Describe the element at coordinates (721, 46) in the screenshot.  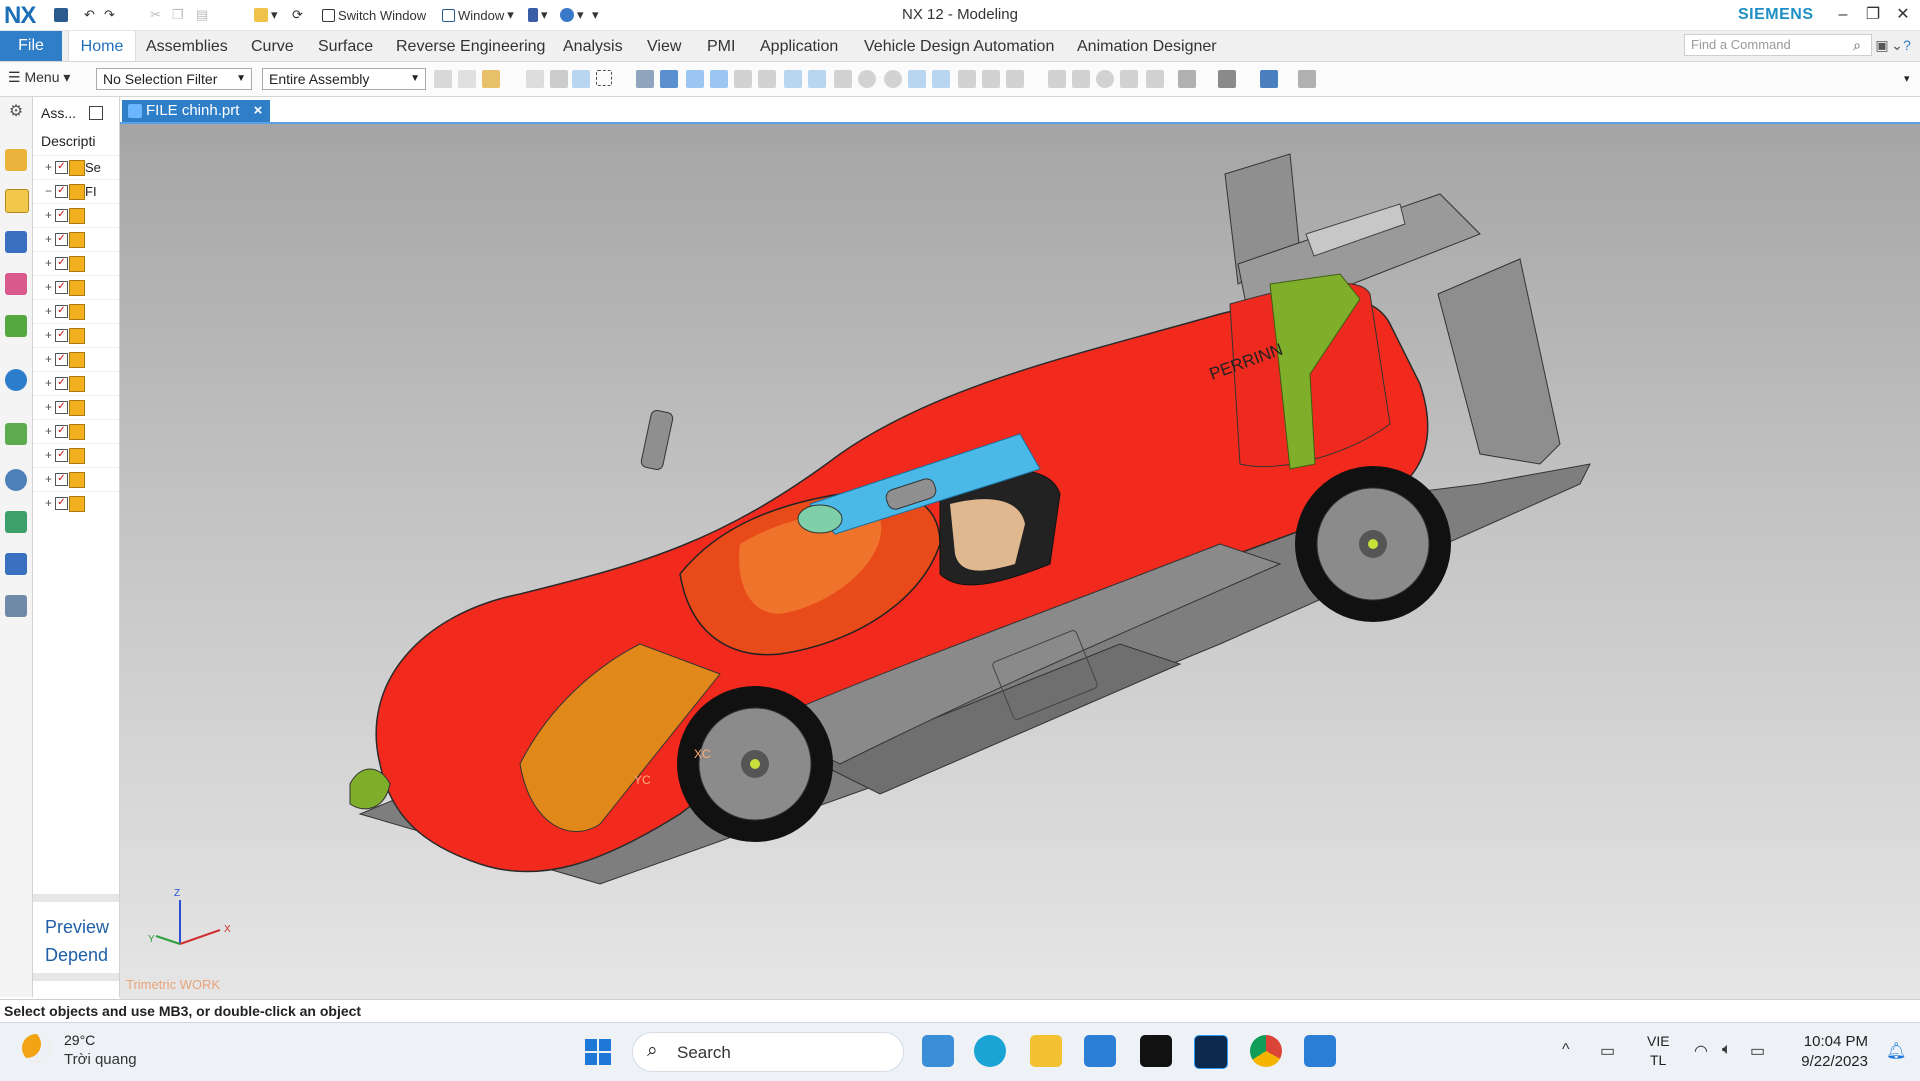
I see `tab-pmi: PMI` at that location.